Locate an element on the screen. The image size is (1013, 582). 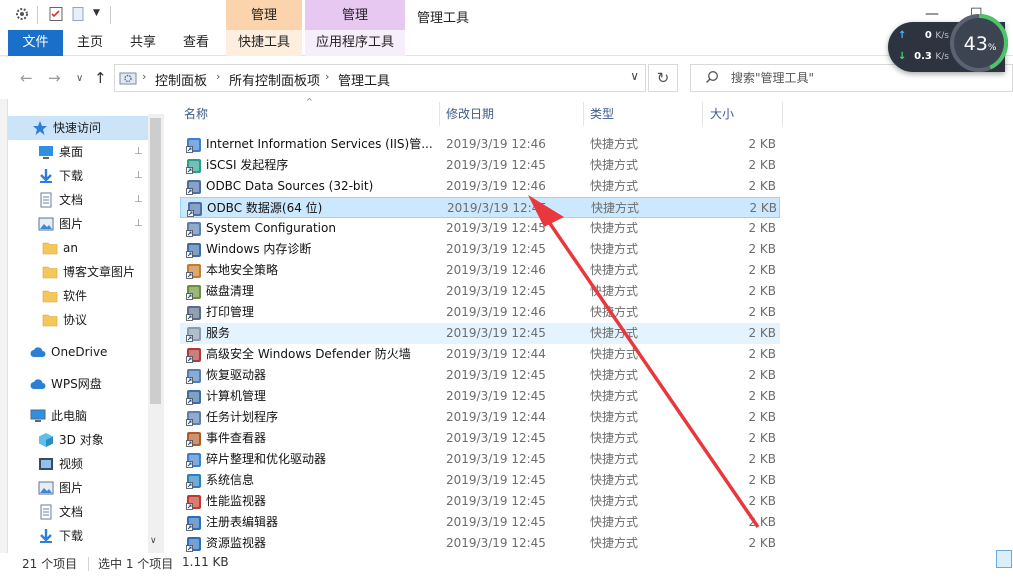
nav-item: 下载 is located at coordinates (78, 536).